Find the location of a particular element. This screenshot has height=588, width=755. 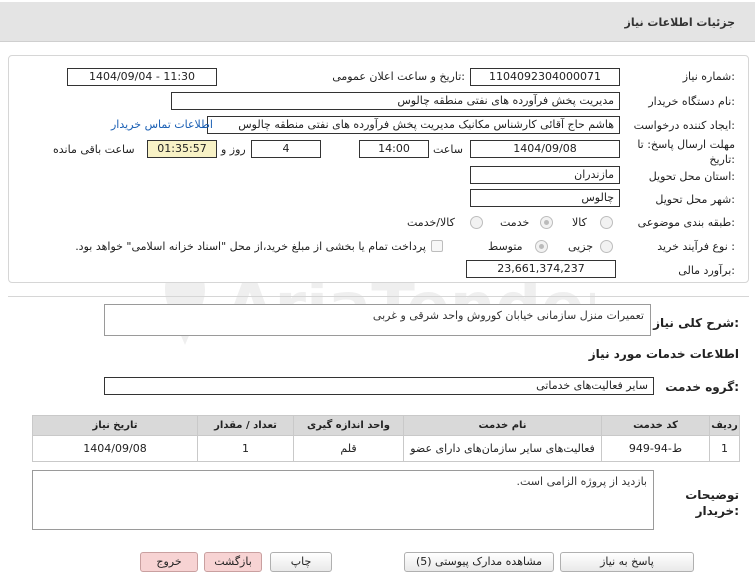

cell-need-date: 1404/09/08 is located at coordinates (115, 448).